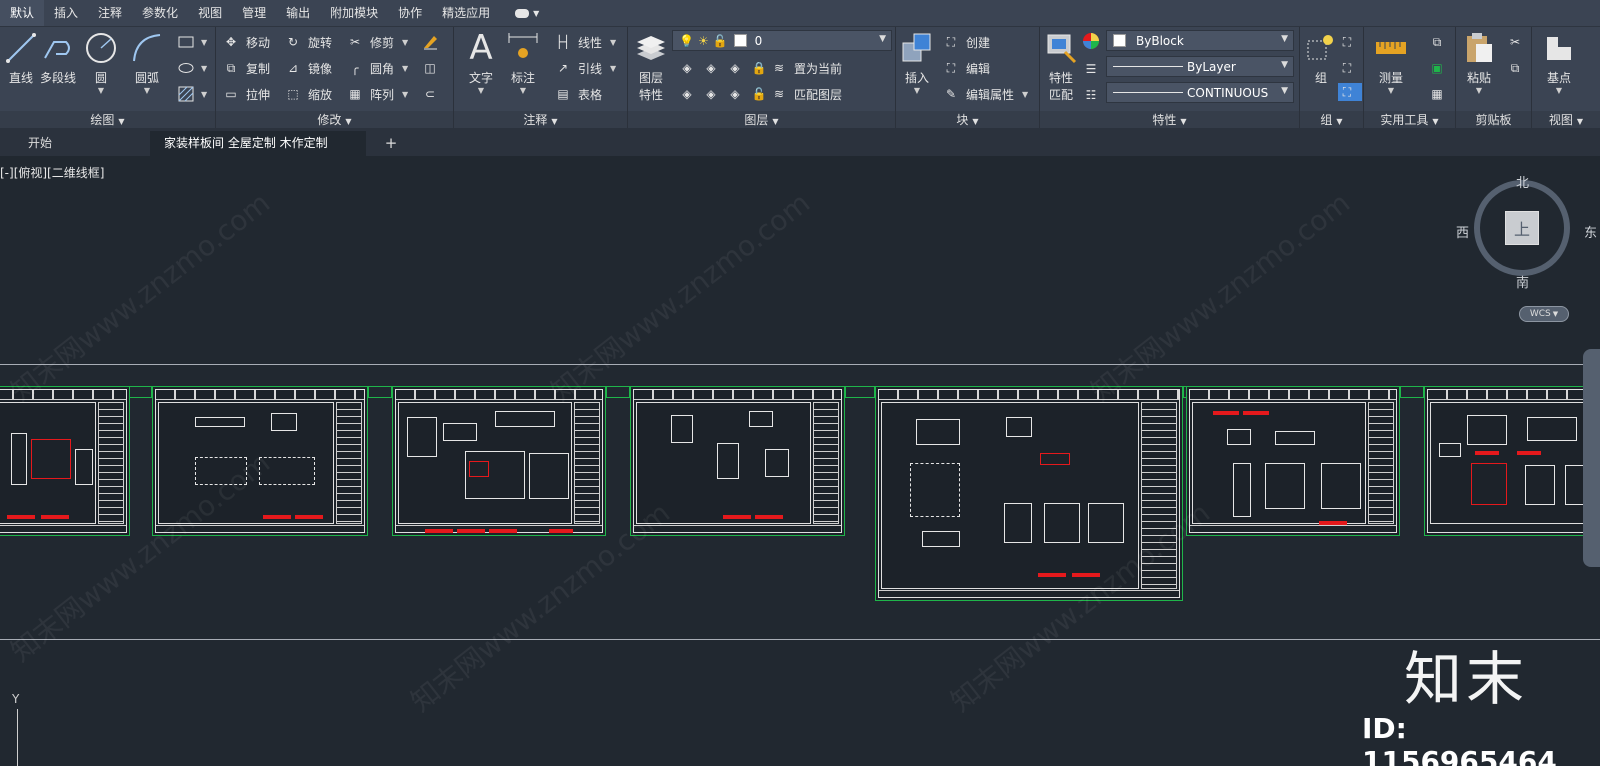  I want to click on polyline-tool: 多段线, so click(58, 58).